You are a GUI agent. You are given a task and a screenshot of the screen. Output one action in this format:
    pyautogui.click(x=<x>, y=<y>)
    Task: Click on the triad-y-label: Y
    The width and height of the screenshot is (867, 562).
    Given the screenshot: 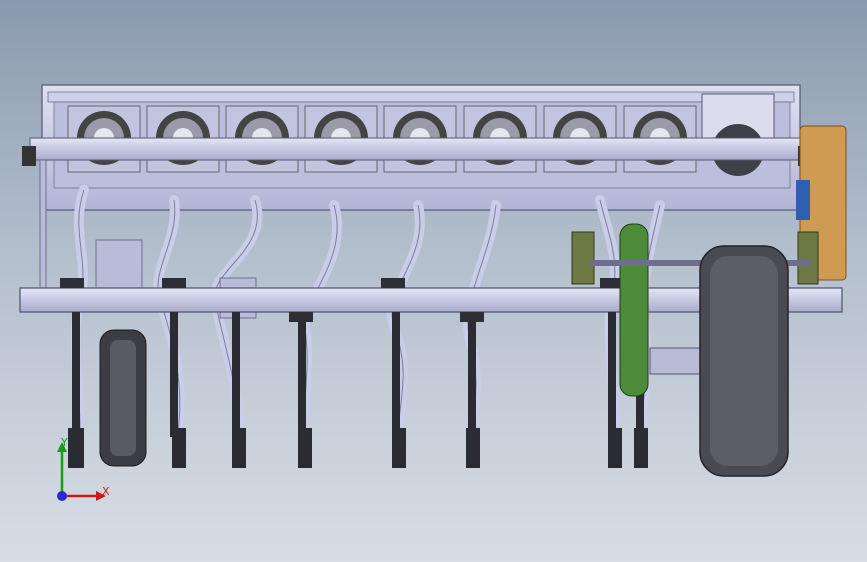 What is the action you would take?
    pyautogui.click(x=64, y=442)
    